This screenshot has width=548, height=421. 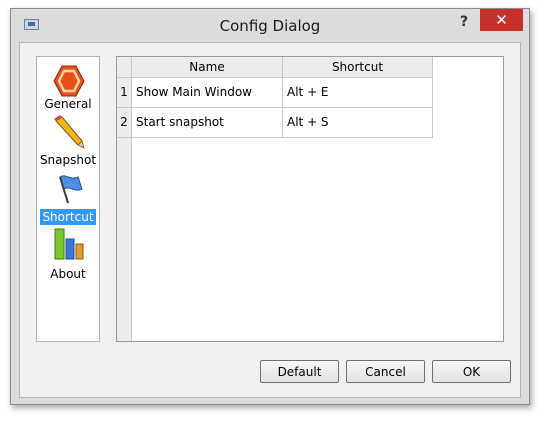 What do you see at coordinates (124, 239) in the screenshot?
I see `row-header-gutter` at bounding box center [124, 239].